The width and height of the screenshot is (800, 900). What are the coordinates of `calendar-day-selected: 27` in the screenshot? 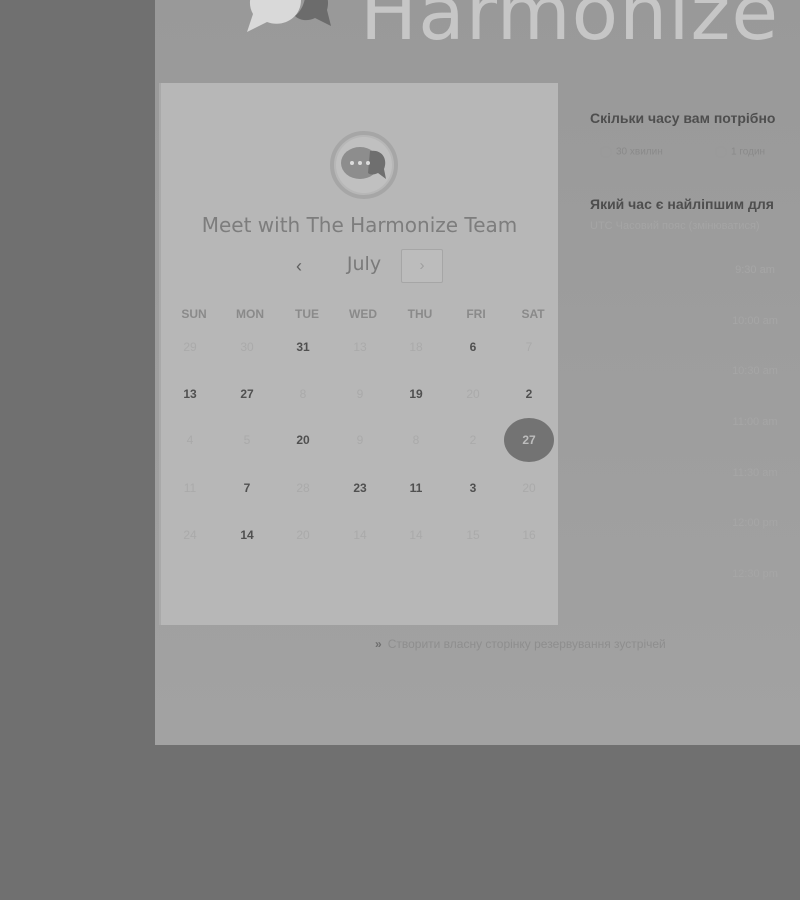 It's located at (529, 440).